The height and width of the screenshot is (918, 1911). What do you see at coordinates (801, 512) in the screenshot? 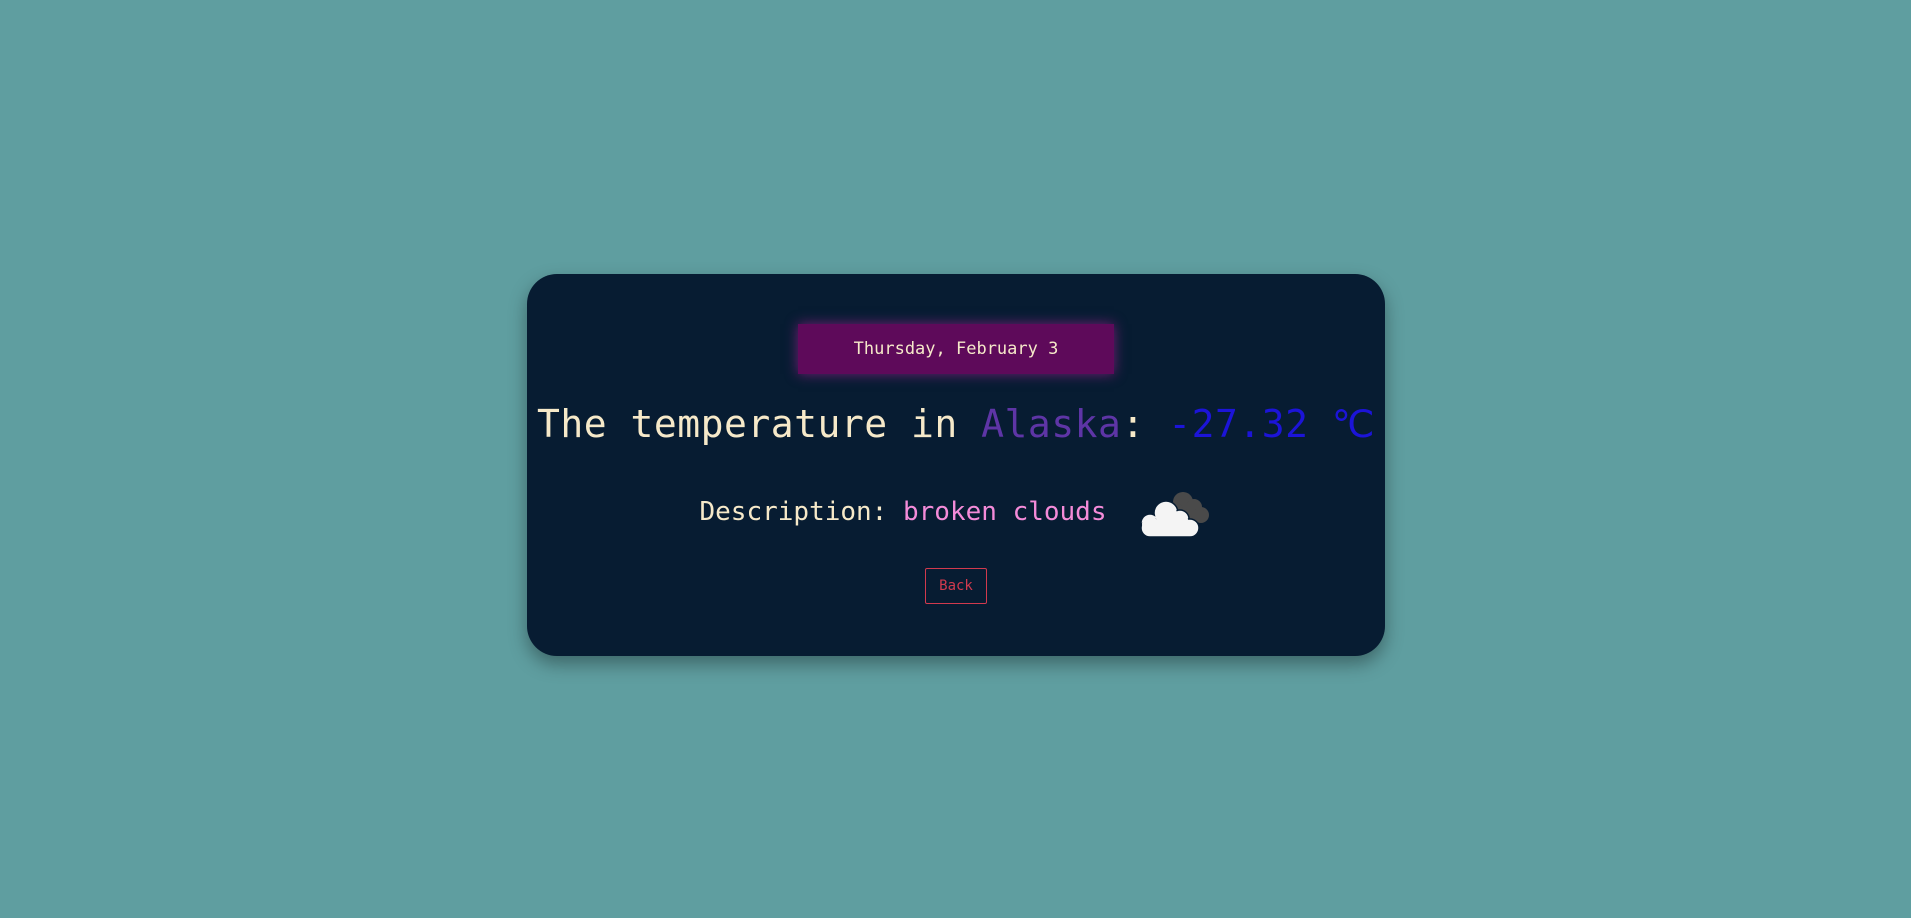
I see `description-label: Description:` at bounding box center [801, 512].